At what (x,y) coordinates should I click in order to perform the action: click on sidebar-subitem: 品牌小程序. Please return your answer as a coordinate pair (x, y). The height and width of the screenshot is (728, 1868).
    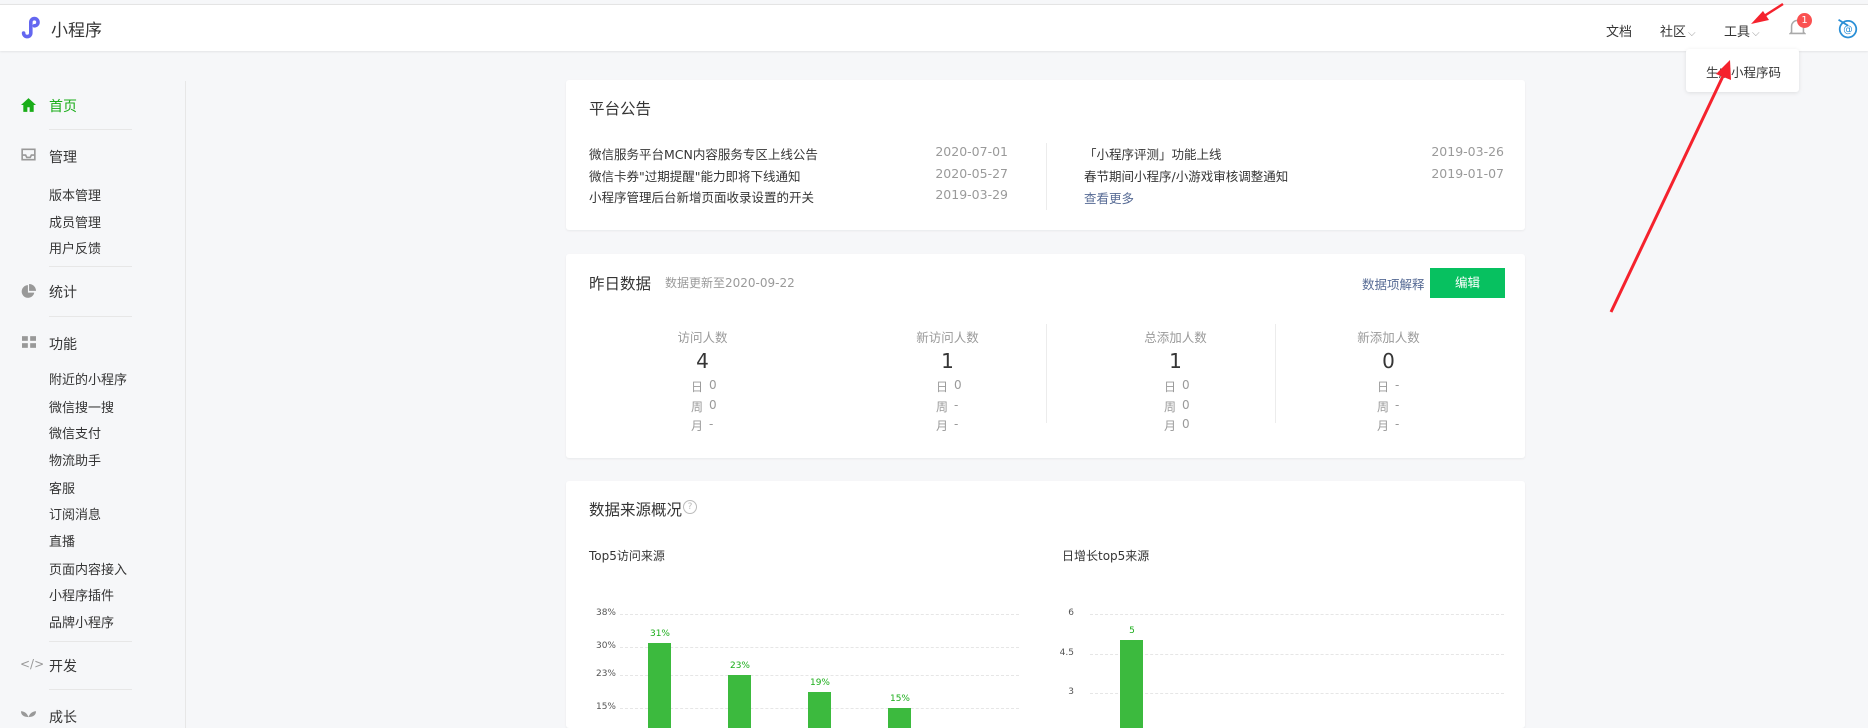
    Looking at the image, I should click on (81, 621).